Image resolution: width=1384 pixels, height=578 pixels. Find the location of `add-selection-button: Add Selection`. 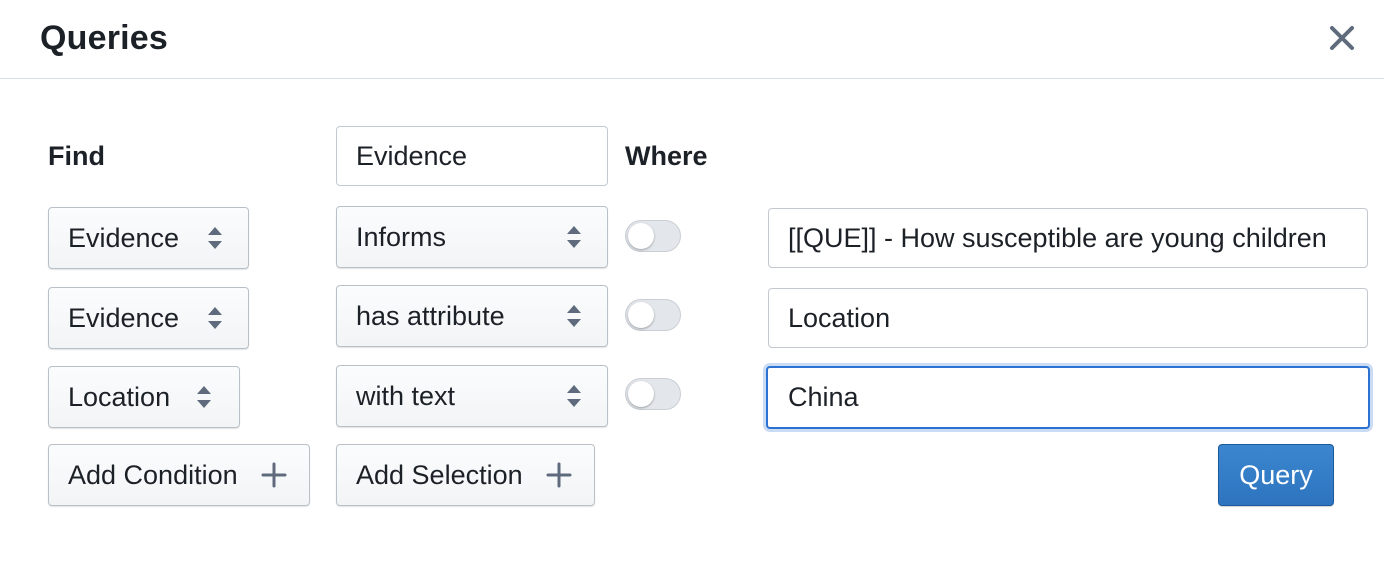

add-selection-button: Add Selection is located at coordinates (465, 475).